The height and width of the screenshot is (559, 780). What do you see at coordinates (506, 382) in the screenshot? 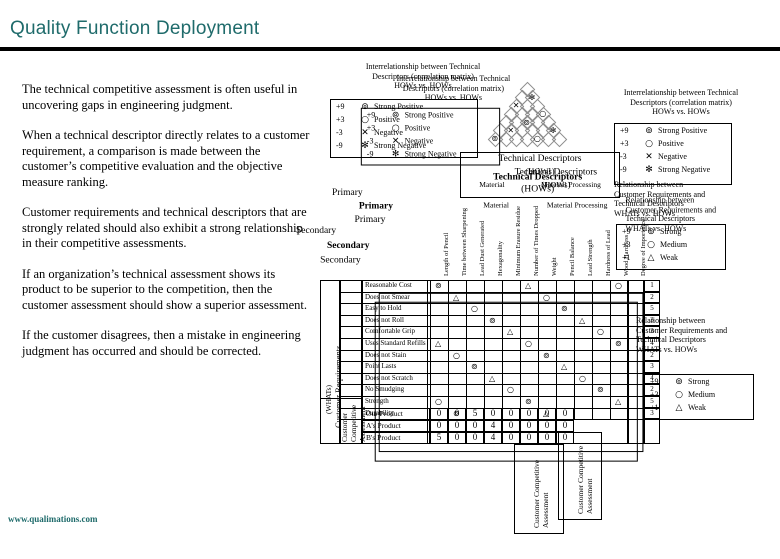
I see `relationship-matrix-frame-ghost2` at bounding box center [506, 382].